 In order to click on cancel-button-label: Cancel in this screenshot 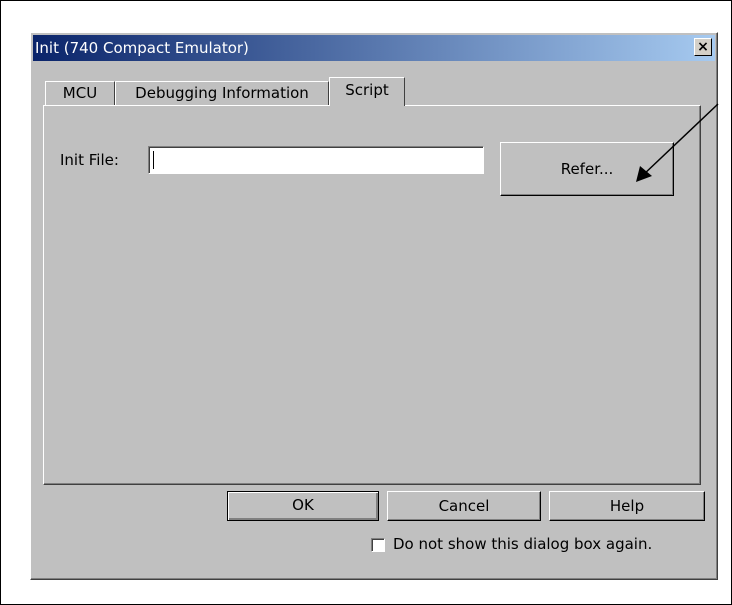, I will do `click(464, 506)`.